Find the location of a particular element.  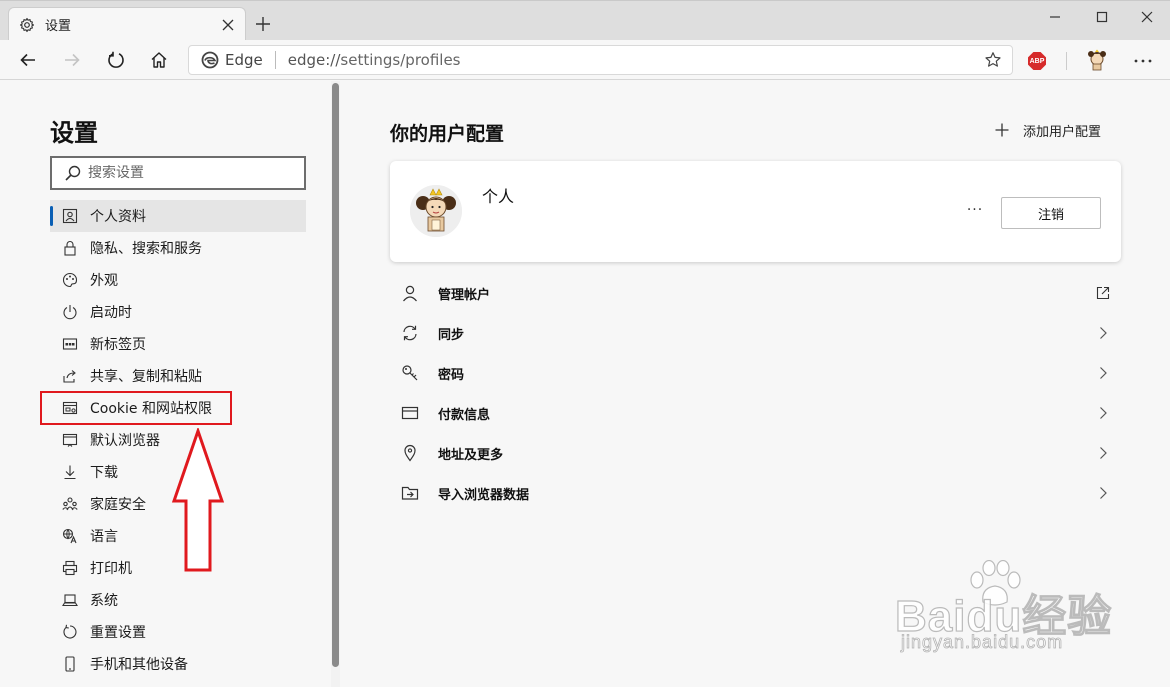

lock-icon is located at coordinates (70, 248).